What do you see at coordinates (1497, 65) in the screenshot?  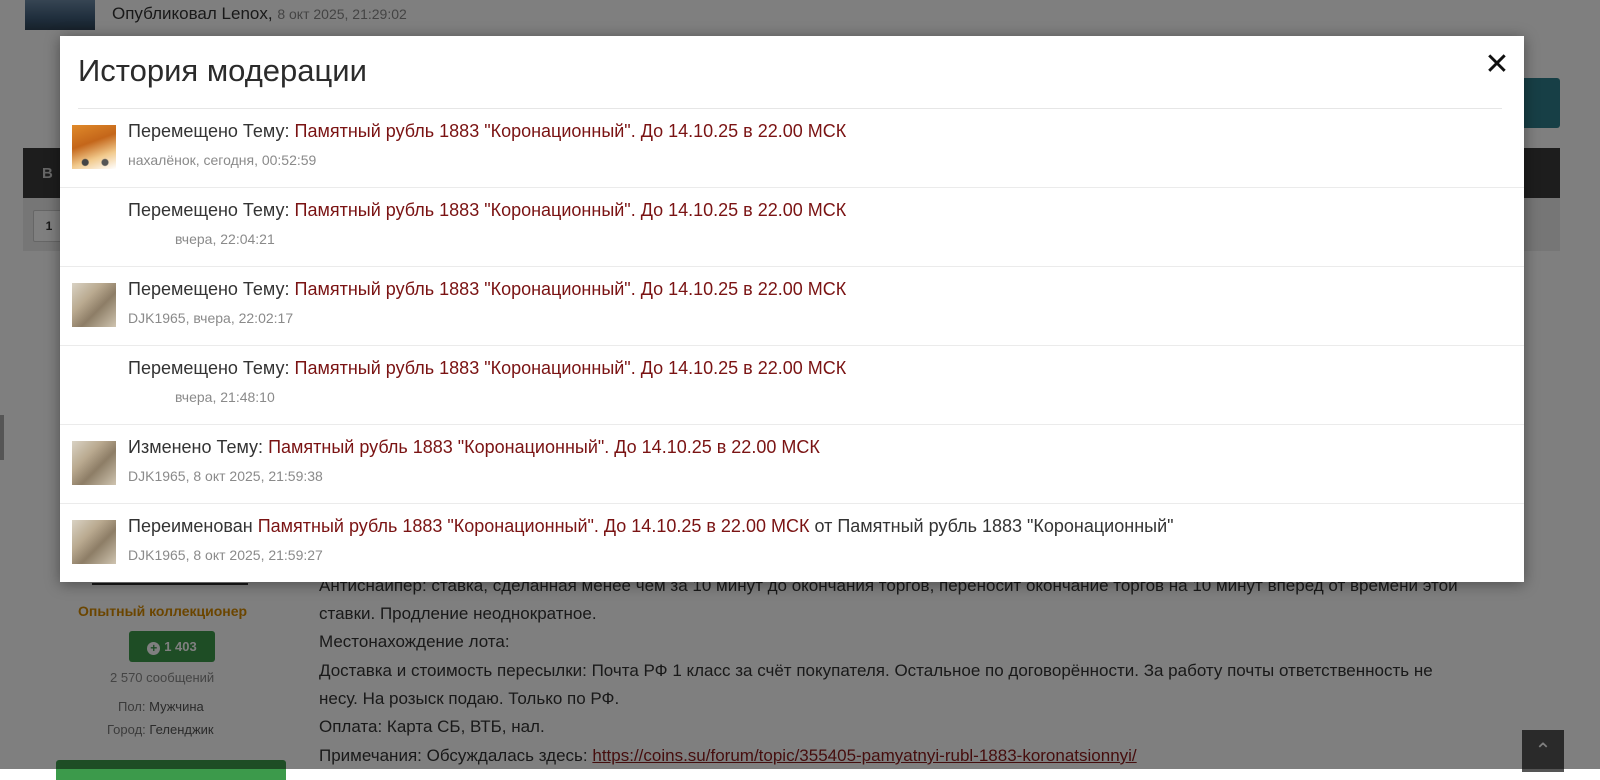 I see `close-icon: ✕` at bounding box center [1497, 65].